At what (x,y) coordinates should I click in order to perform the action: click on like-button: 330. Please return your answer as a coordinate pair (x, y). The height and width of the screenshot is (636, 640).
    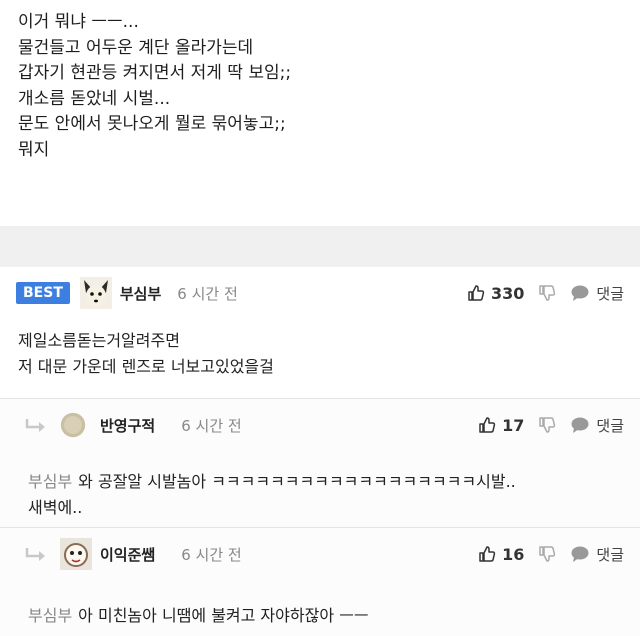
    Looking at the image, I should click on (495, 293).